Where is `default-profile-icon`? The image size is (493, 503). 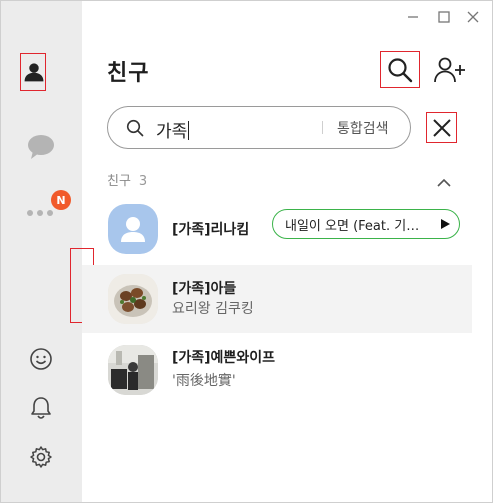 default-profile-icon is located at coordinates (133, 229).